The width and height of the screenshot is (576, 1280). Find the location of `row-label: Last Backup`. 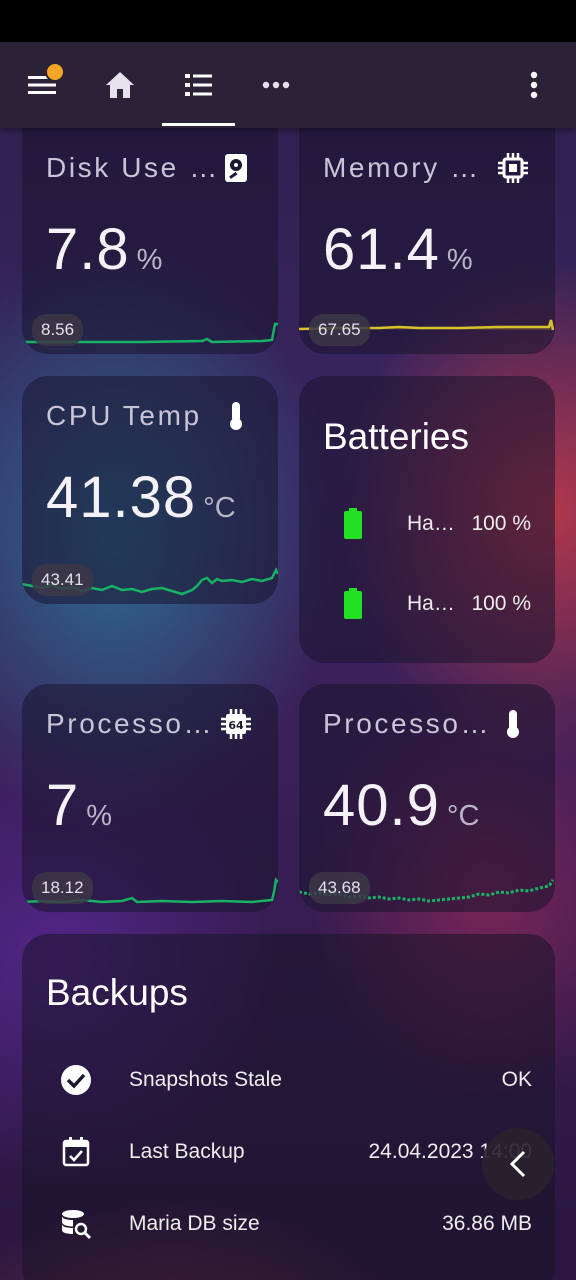

row-label: Last Backup is located at coordinates (187, 1151).